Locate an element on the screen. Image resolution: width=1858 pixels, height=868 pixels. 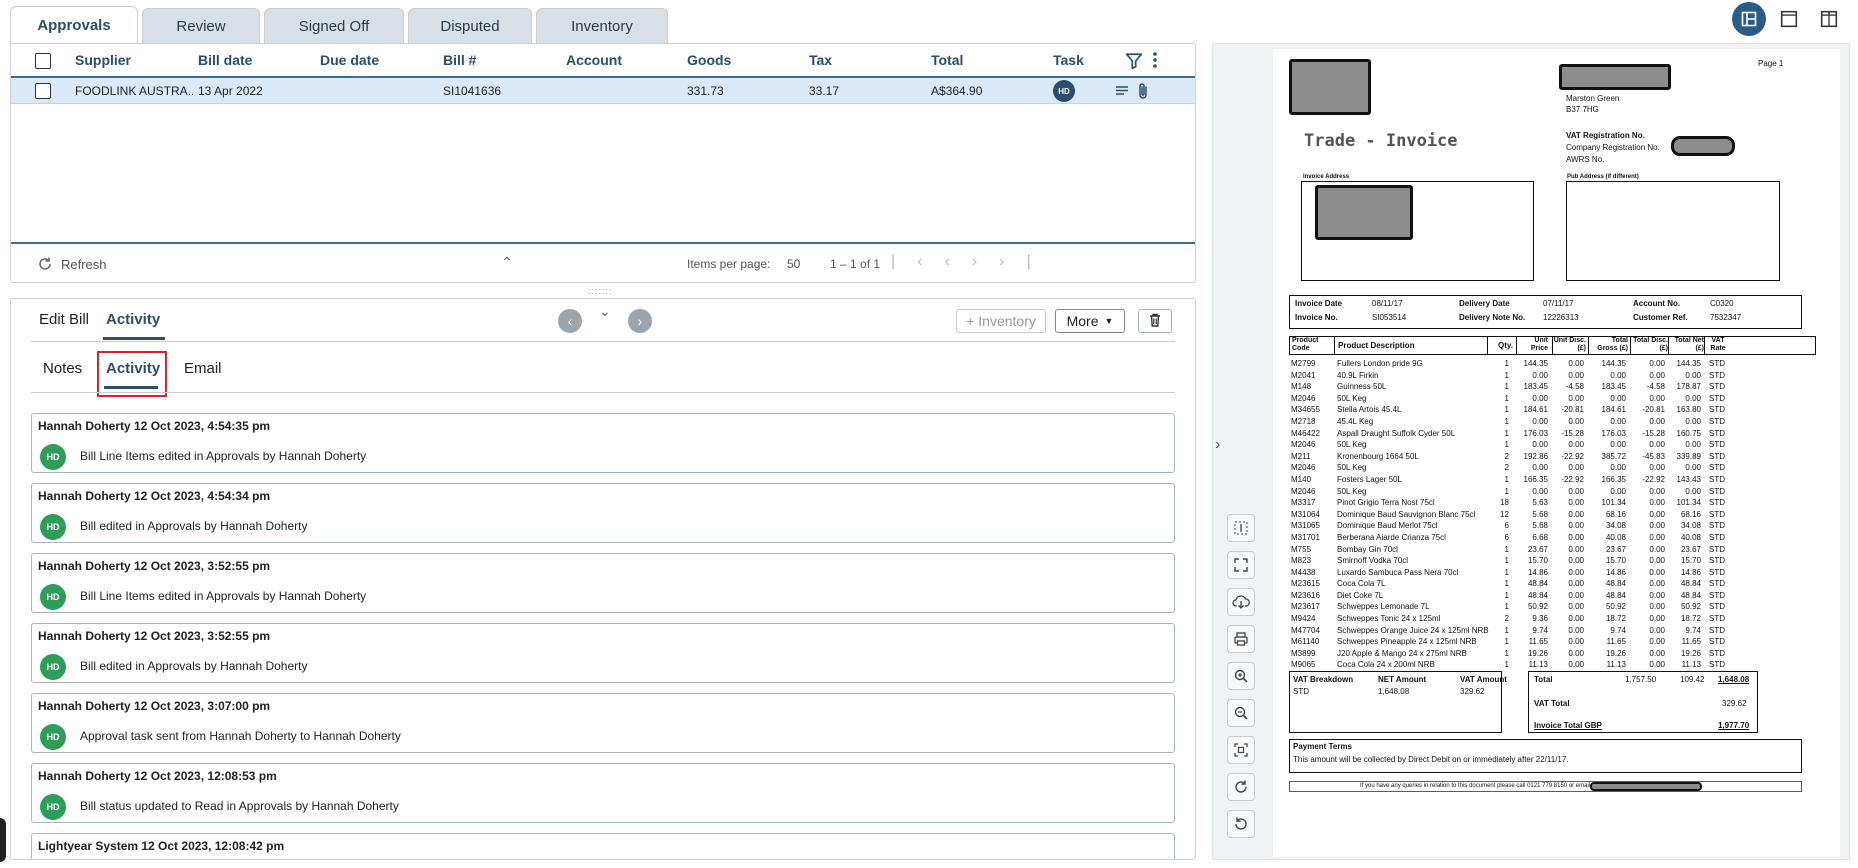
item-total-gross: 48.84 is located at coordinates (1615, 595).